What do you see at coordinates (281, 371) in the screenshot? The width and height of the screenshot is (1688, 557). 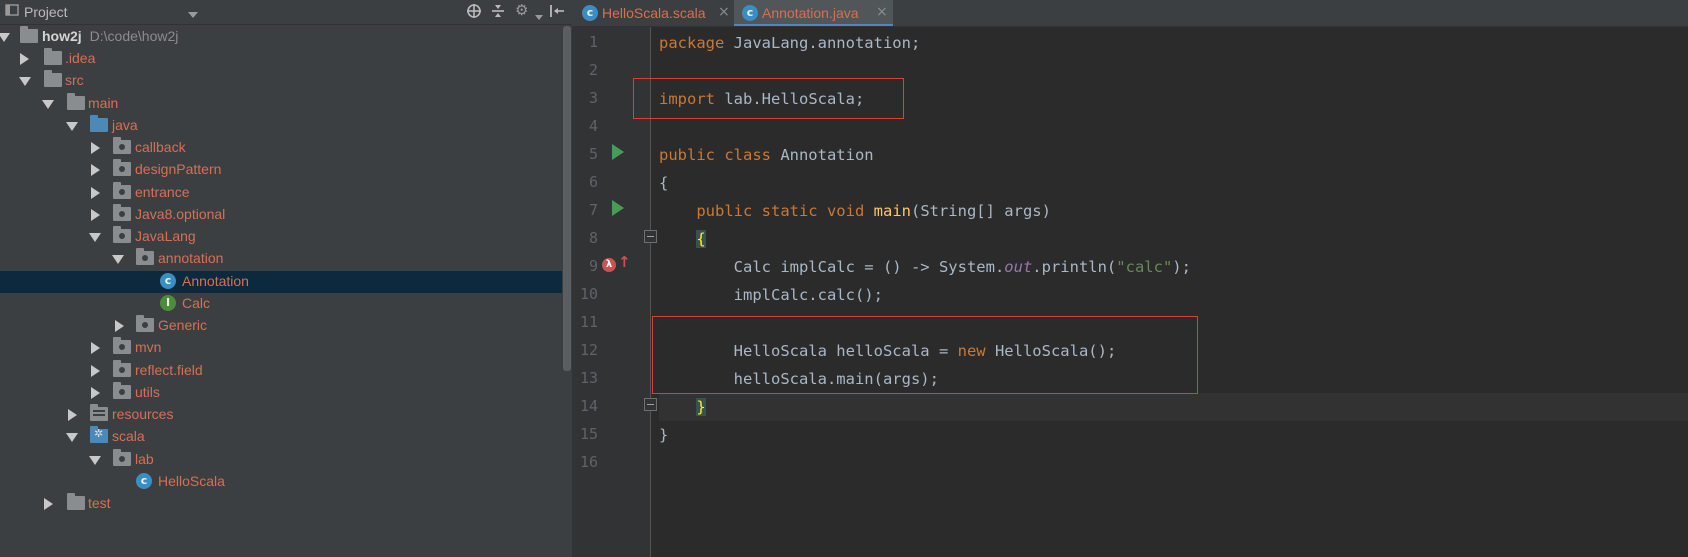 I see `tree-item-reflect-field: reflect.field` at bounding box center [281, 371].